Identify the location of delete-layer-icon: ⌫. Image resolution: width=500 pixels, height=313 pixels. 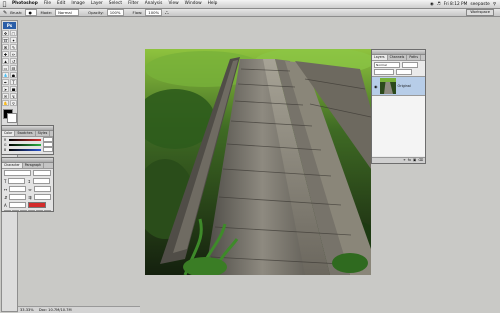
(420, 160).